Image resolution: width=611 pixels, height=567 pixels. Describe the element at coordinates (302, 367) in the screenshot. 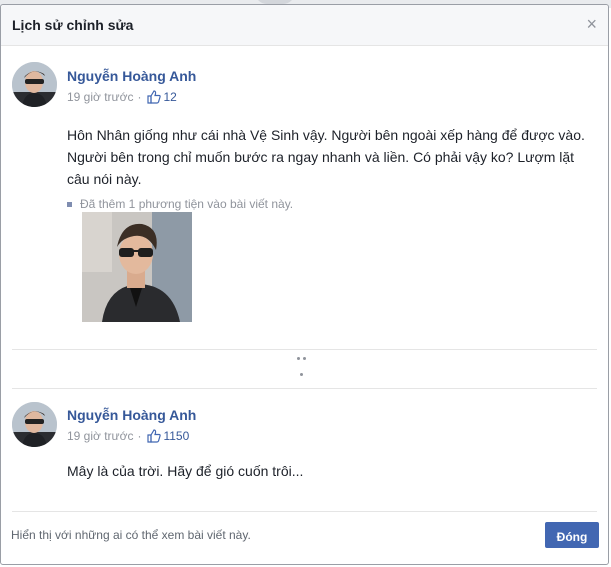

I see `show-more-icon` at that location.